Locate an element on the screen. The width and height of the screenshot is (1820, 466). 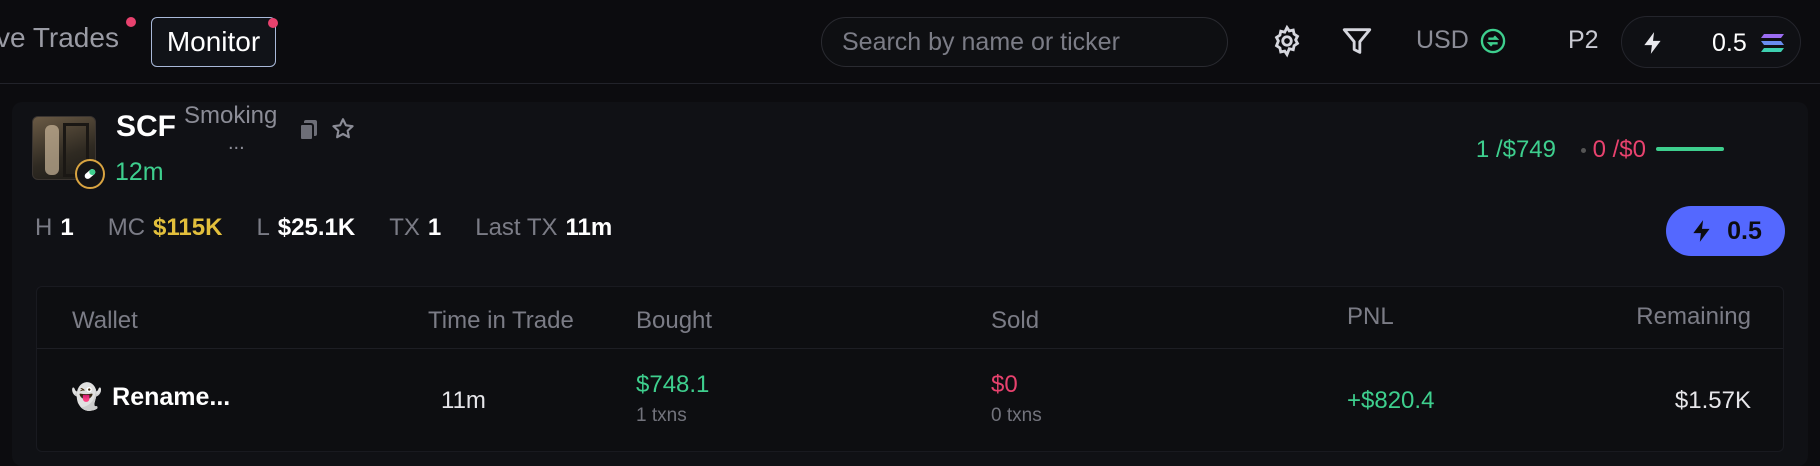
stat-liquidity: L $25.1K is located at coordinates (305, 228).